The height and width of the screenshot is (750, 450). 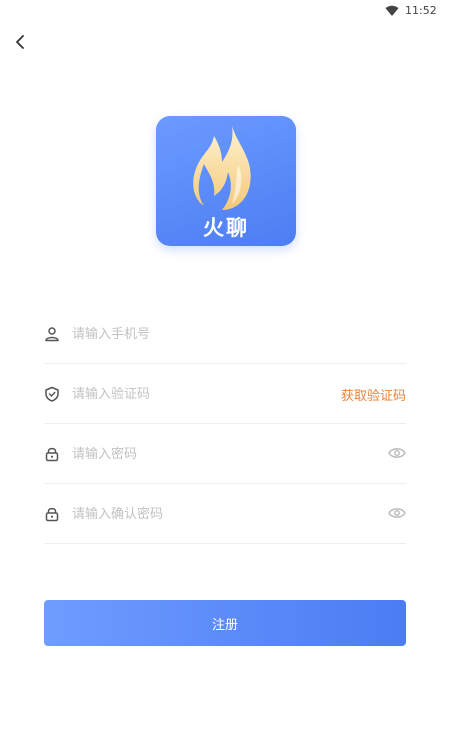 What do you see at coordinates (52, 334) in the screenshot?
I see `user-icon` at bounding box center [52, 334].